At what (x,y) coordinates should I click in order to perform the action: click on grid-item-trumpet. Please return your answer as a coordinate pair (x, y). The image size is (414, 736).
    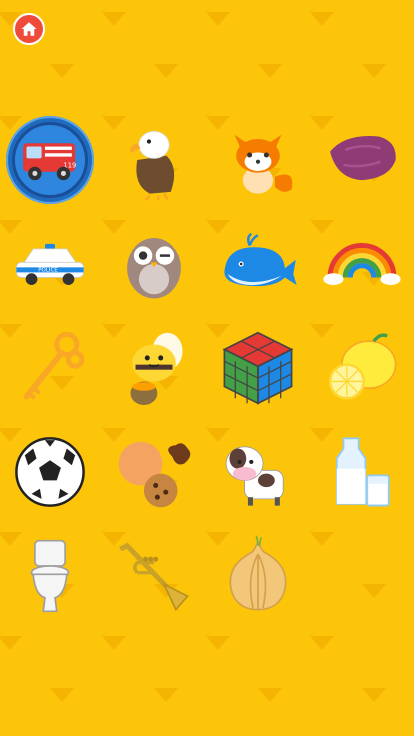
    Looking at the image, I should click on (154, 576).